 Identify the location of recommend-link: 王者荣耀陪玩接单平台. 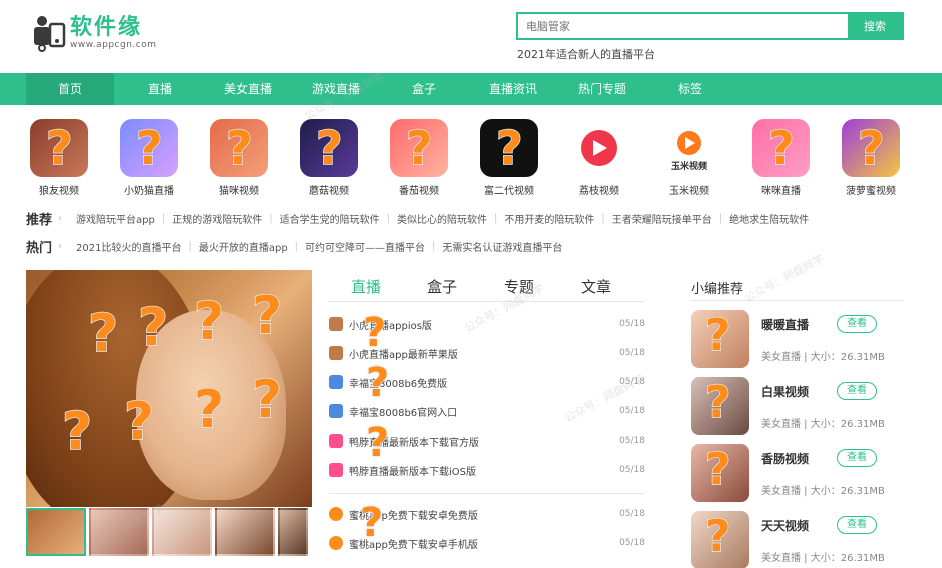
(662, 218).